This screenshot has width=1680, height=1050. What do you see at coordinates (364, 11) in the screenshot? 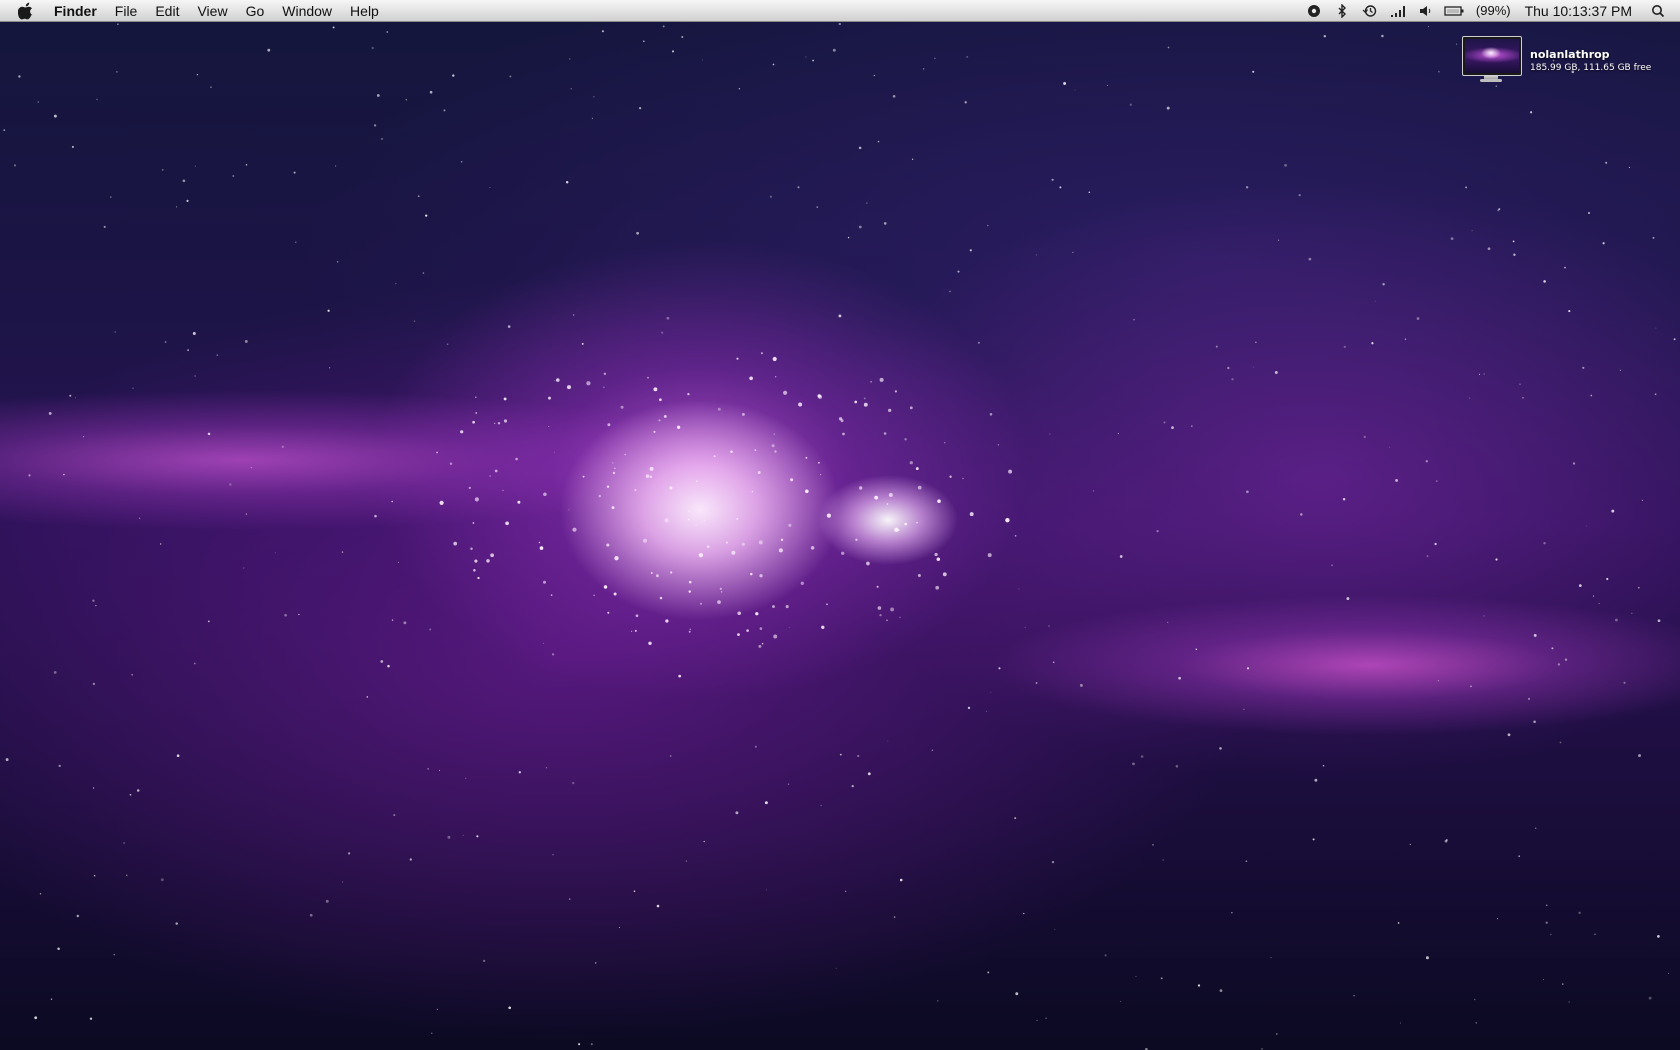
I see `menu-help: Help` at bounding box center [364, 11].